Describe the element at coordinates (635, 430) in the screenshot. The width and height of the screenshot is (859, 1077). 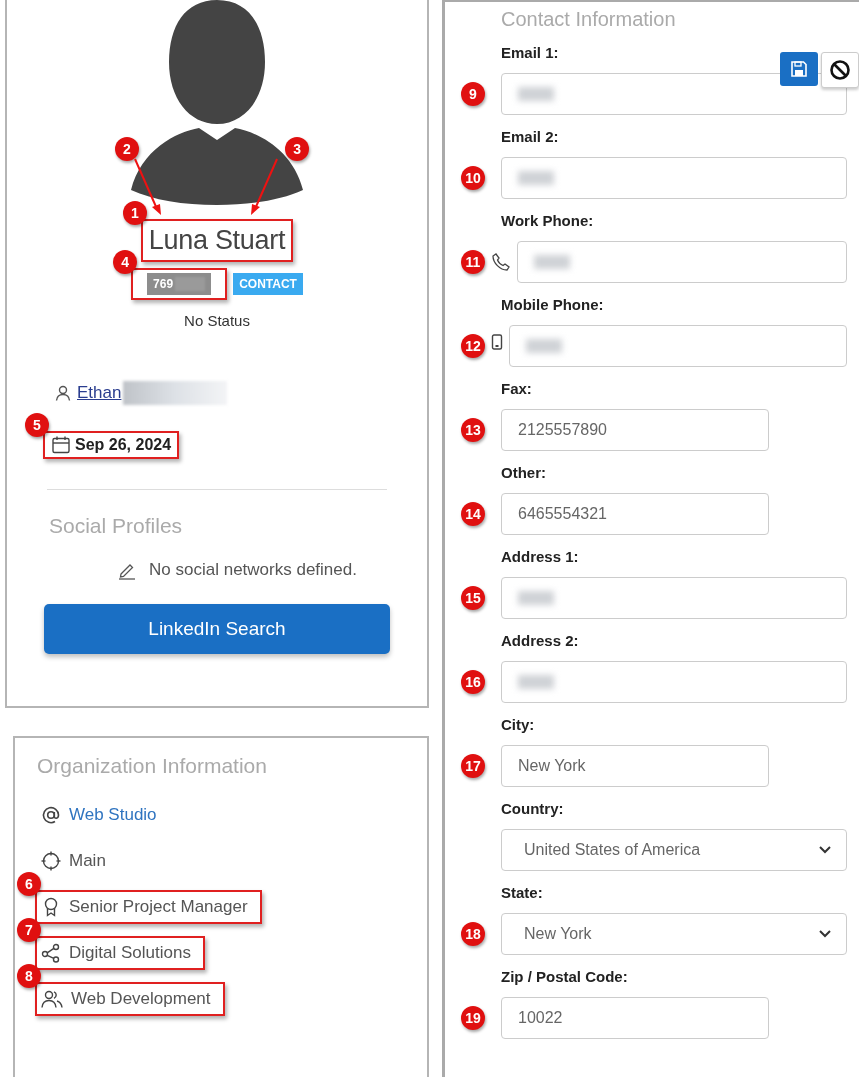
I see `input-field: 2125557890` at that location.